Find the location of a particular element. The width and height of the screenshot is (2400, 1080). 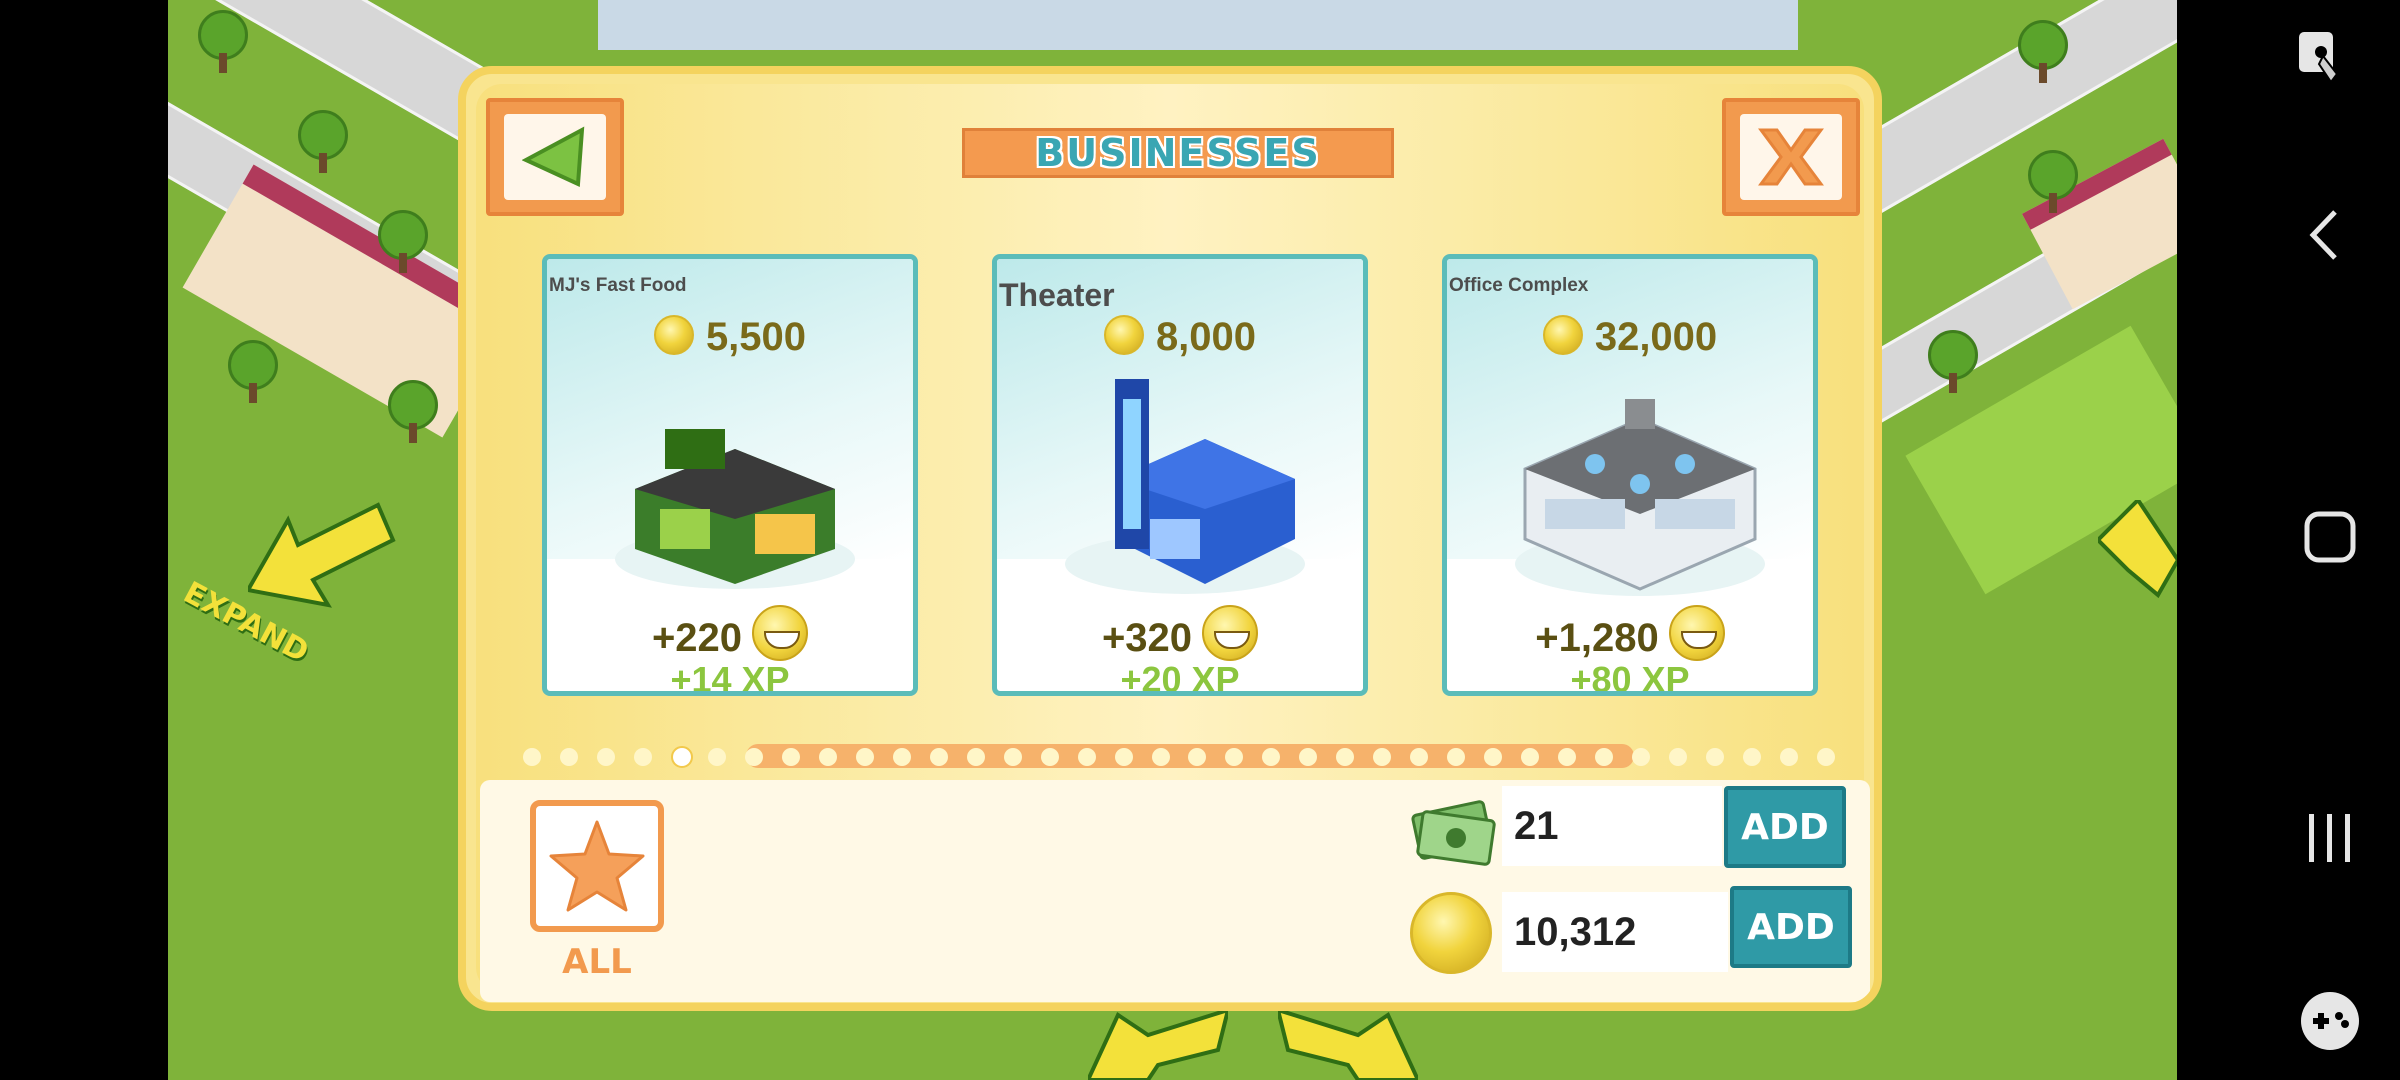

business-card-theater: Theater 8,000 +320 +20 XP is located at coordinates (1180, 475).